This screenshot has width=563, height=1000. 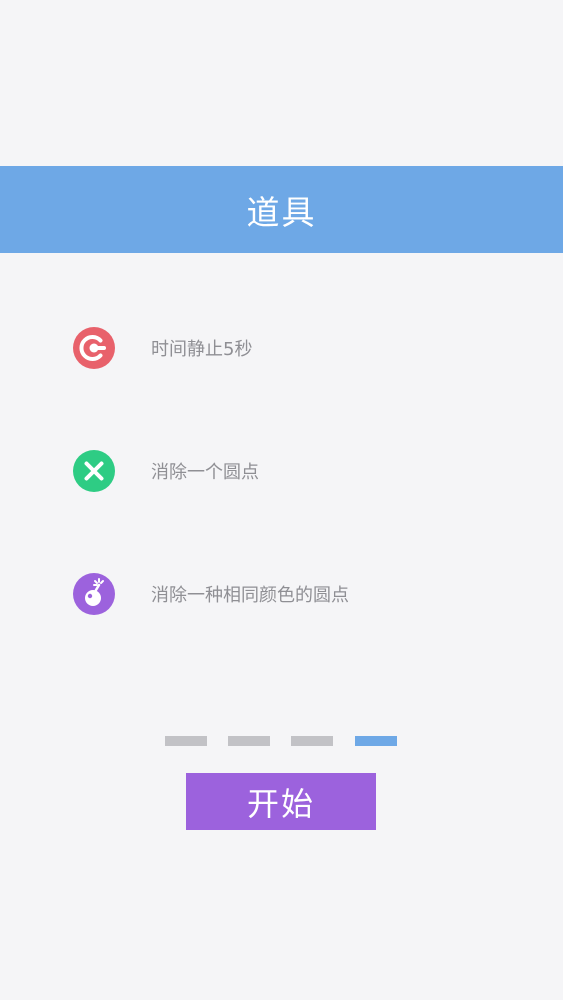 What do you see at coordinates (205, 472) in the screenshot?
I see `item-label: 消除一个圆点` at bounding box center [205, 472].